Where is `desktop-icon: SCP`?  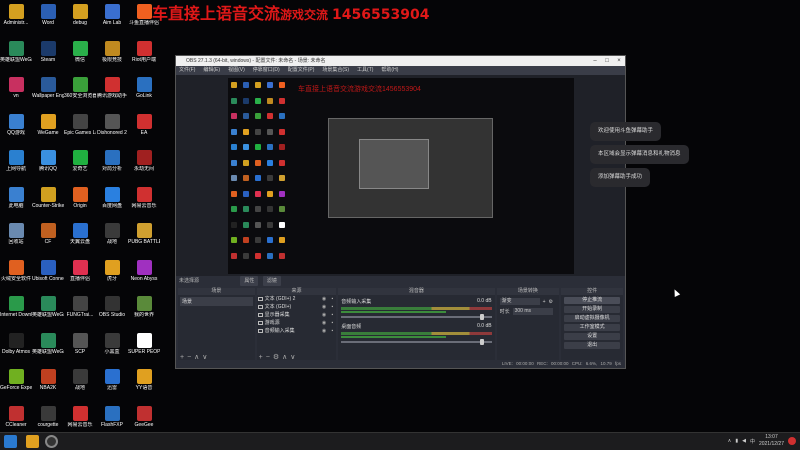 desktop-icon: SCP is located at coordinates (80, 349).